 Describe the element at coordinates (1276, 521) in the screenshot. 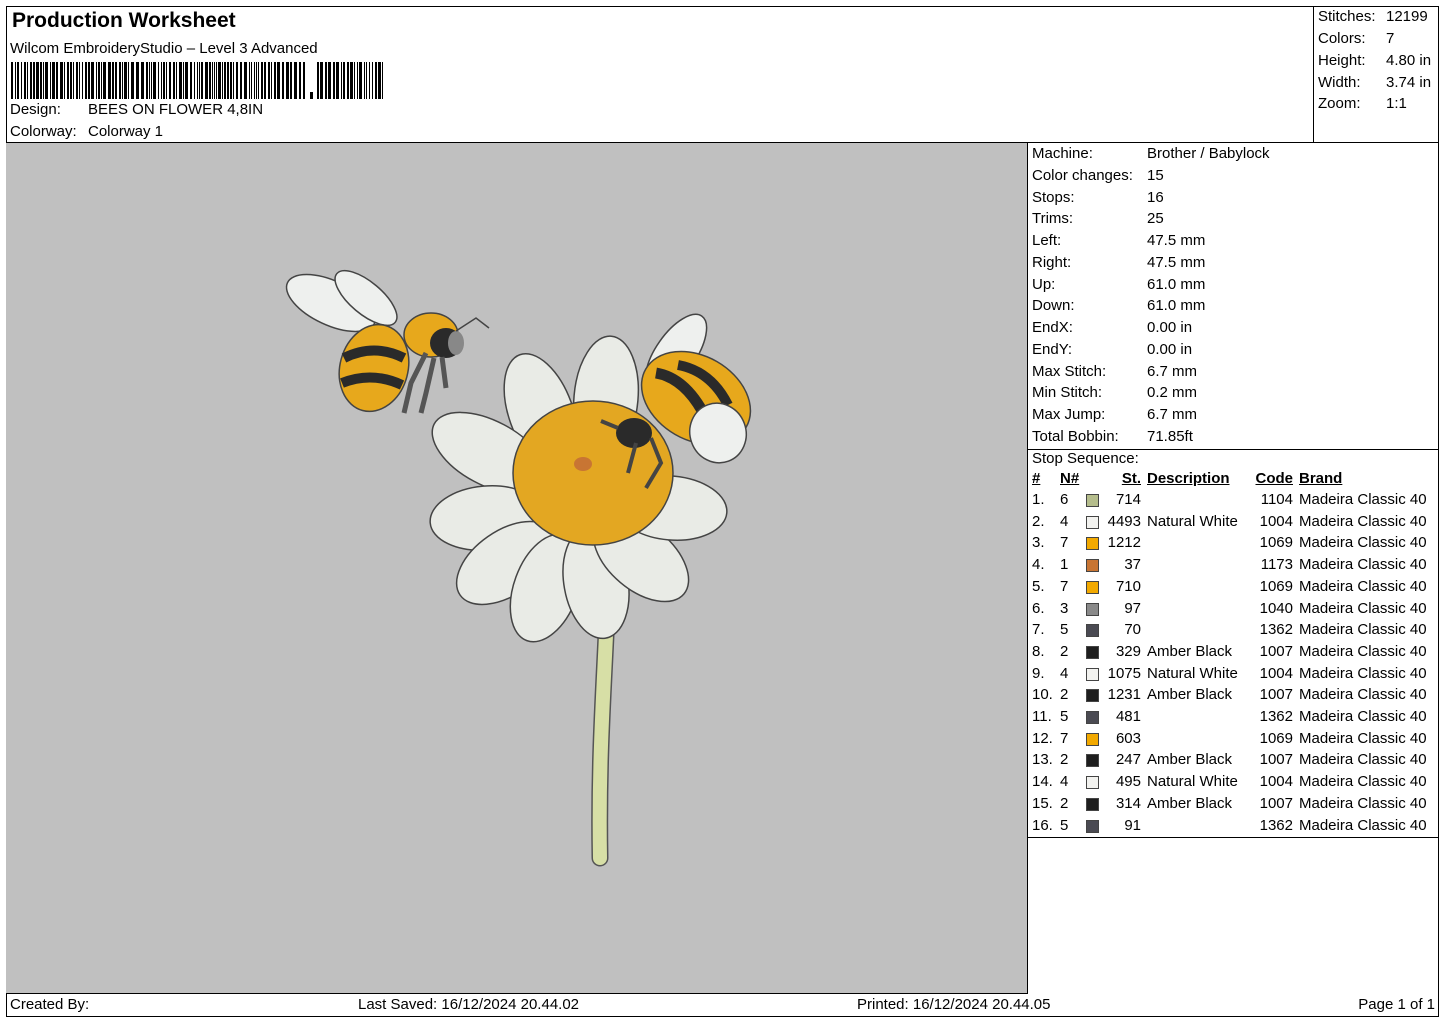

I see `thread-code: 1004` at that location.